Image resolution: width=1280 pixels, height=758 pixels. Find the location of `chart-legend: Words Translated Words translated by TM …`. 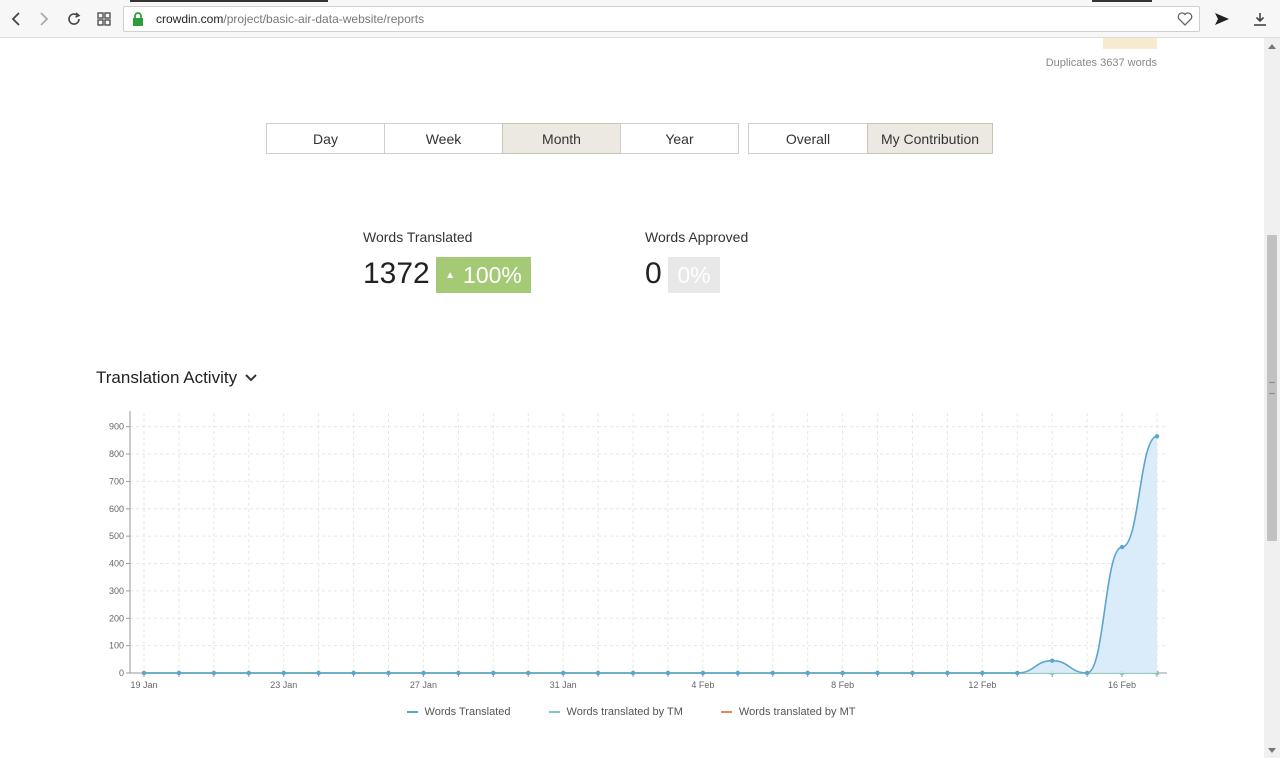

chart-legend: Words Translated Words translated by TM … is located at coordinates (631, 712).